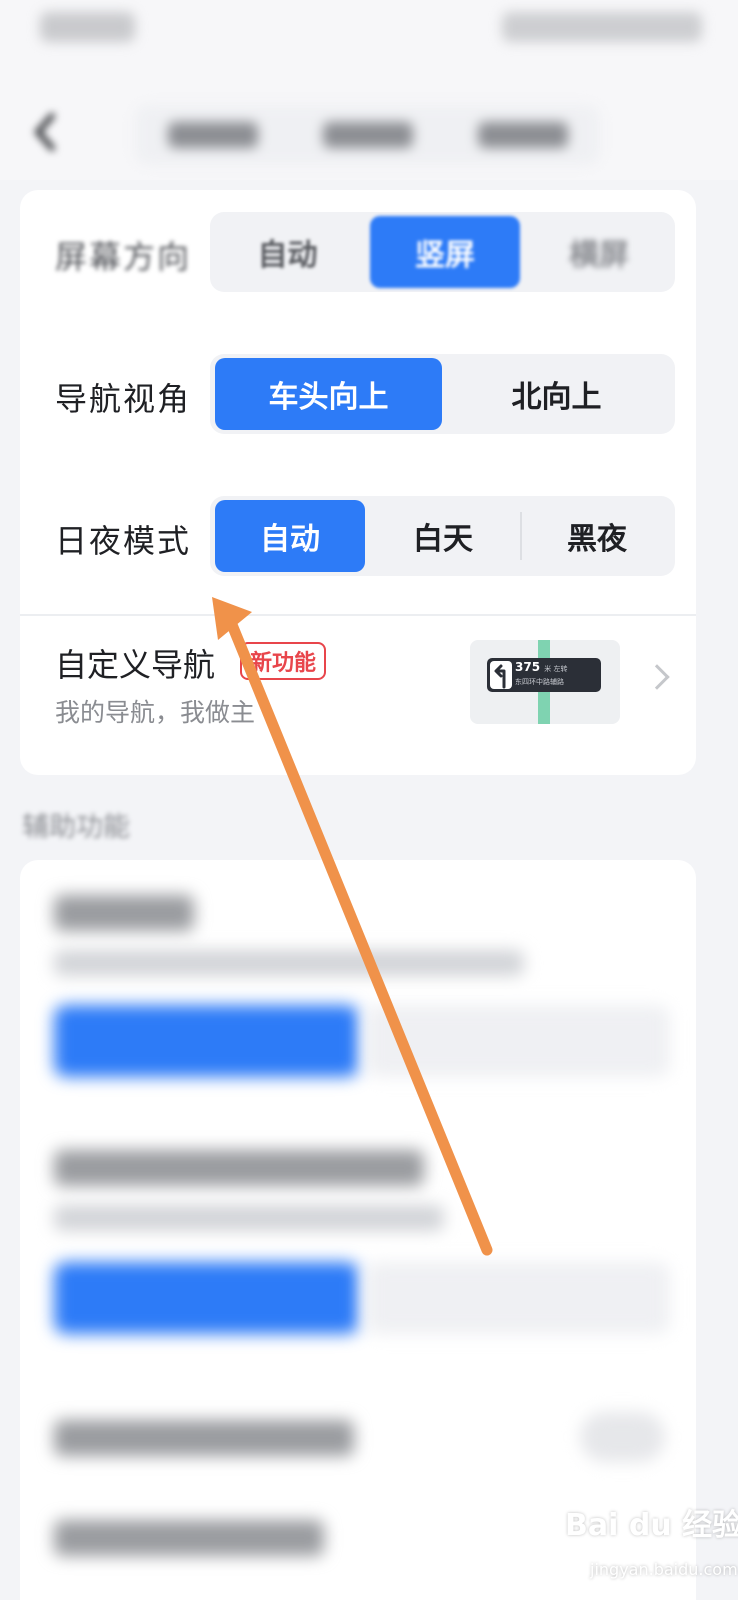 The width and height of the screenshot is (738, 1600). Describe the element at coordinates (641, 1545) in the screenshot. I see `watermark: Bai du 经验 jingyan.baidu.com` at that location.